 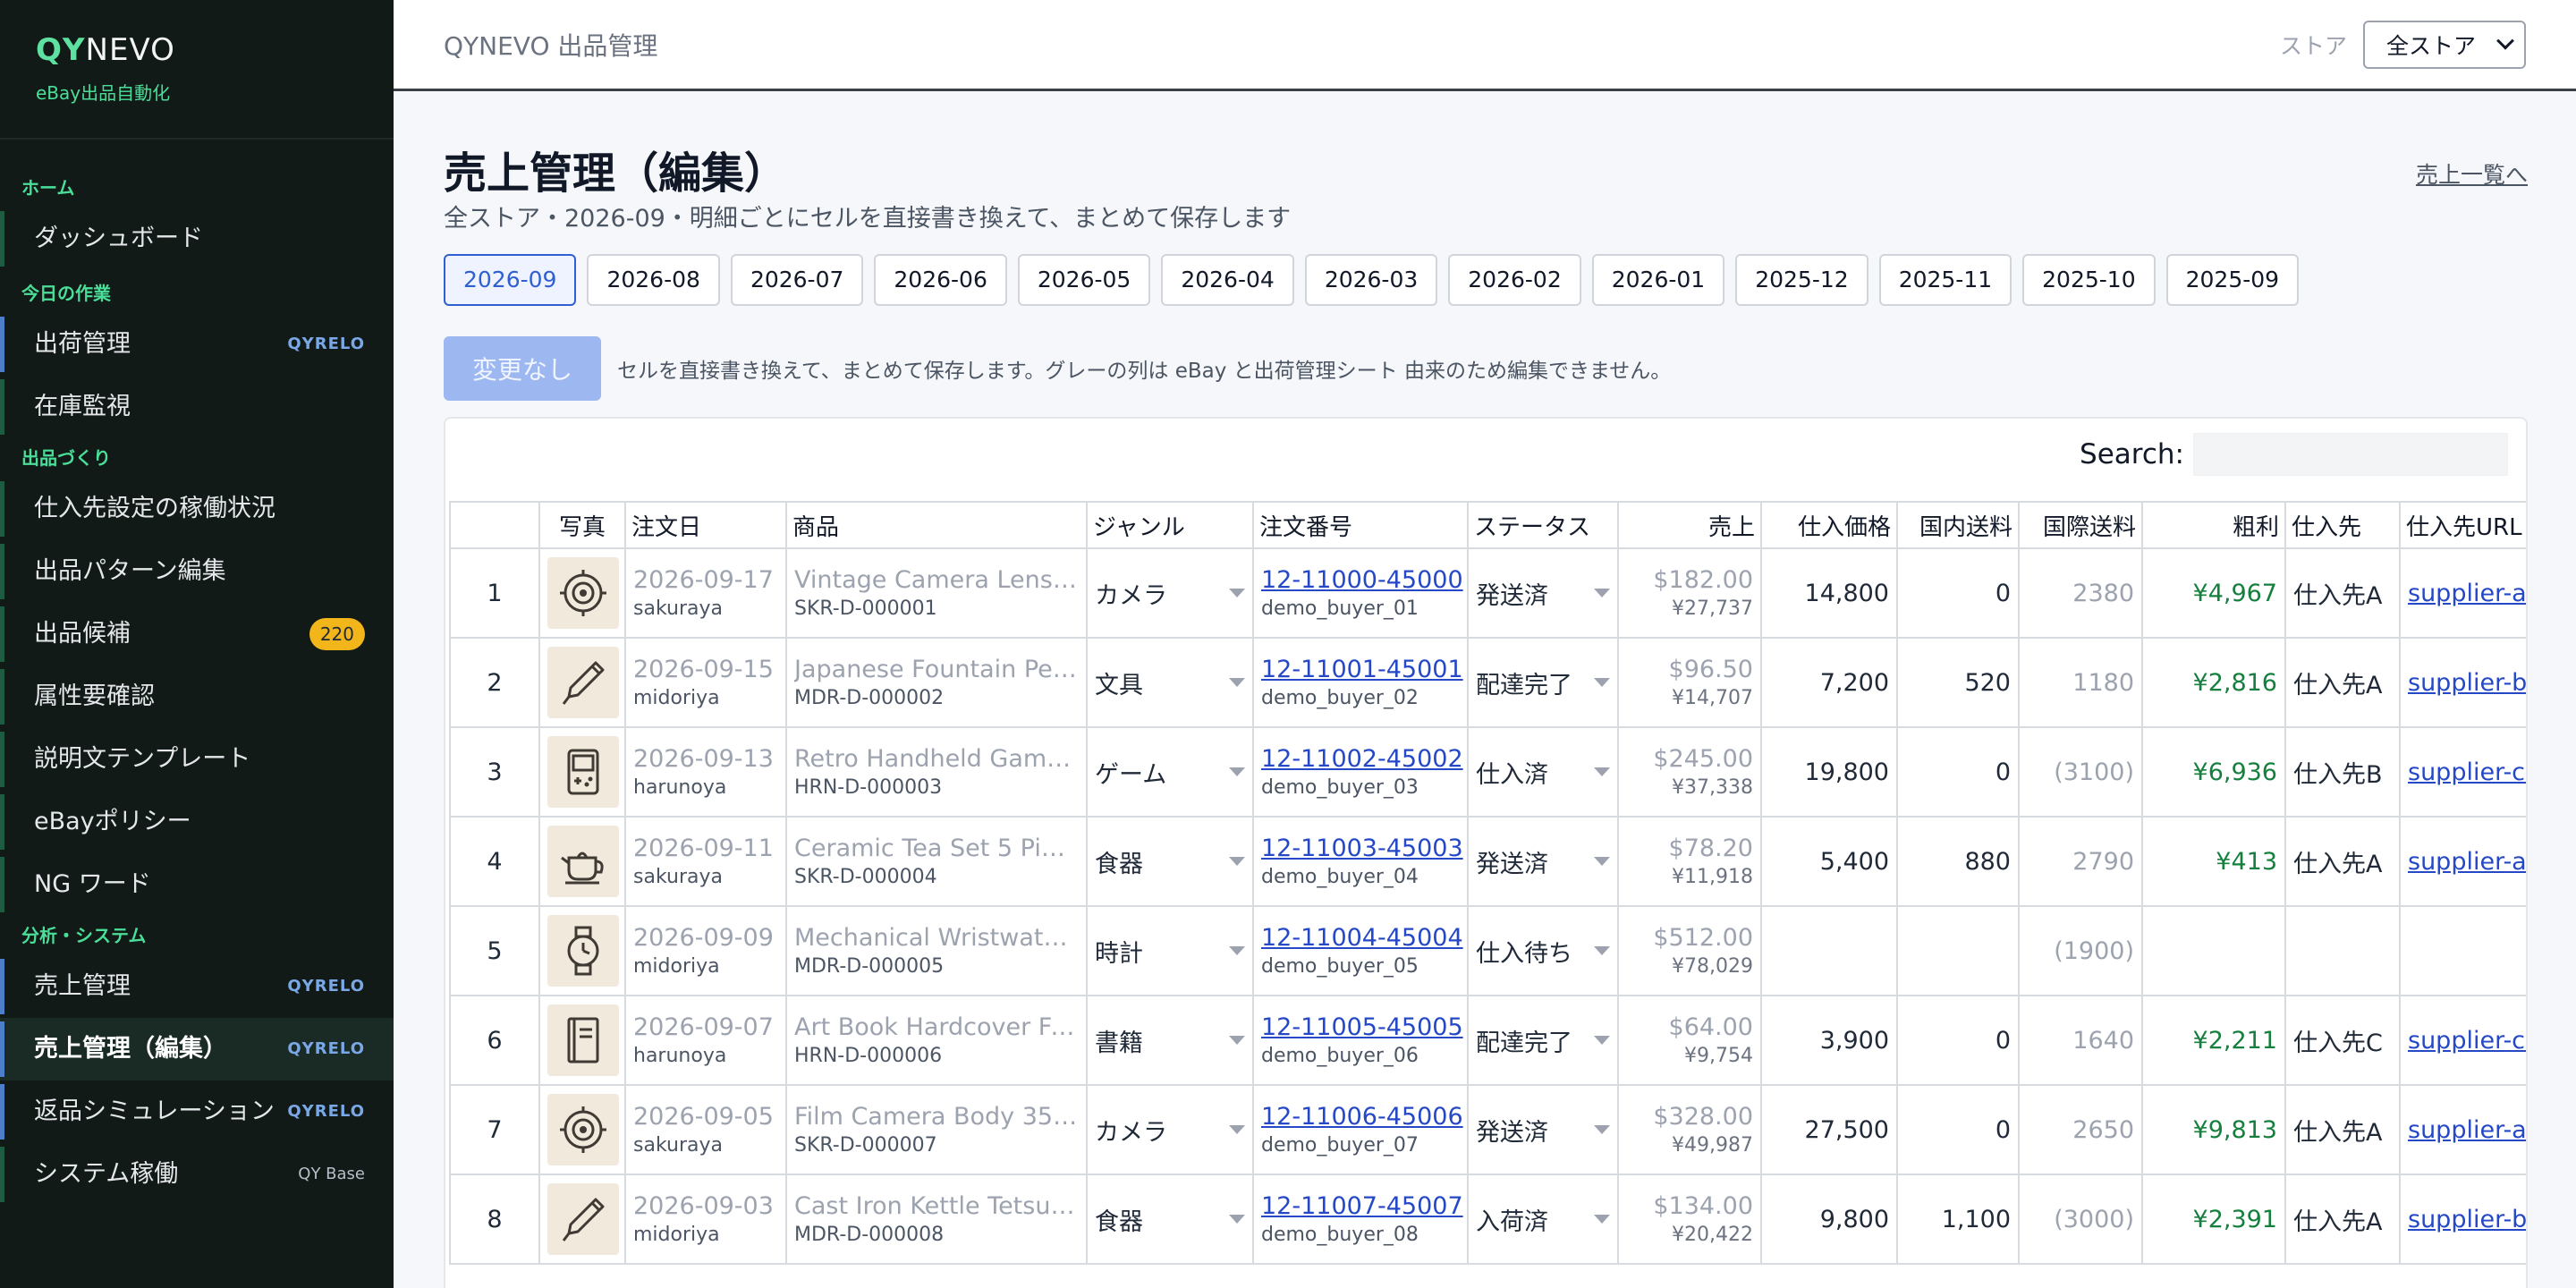 What do you see at coordinates (705, 525) in the screenshot?
I see `col-date-header: 注文日` at bounding box center [705, 525].